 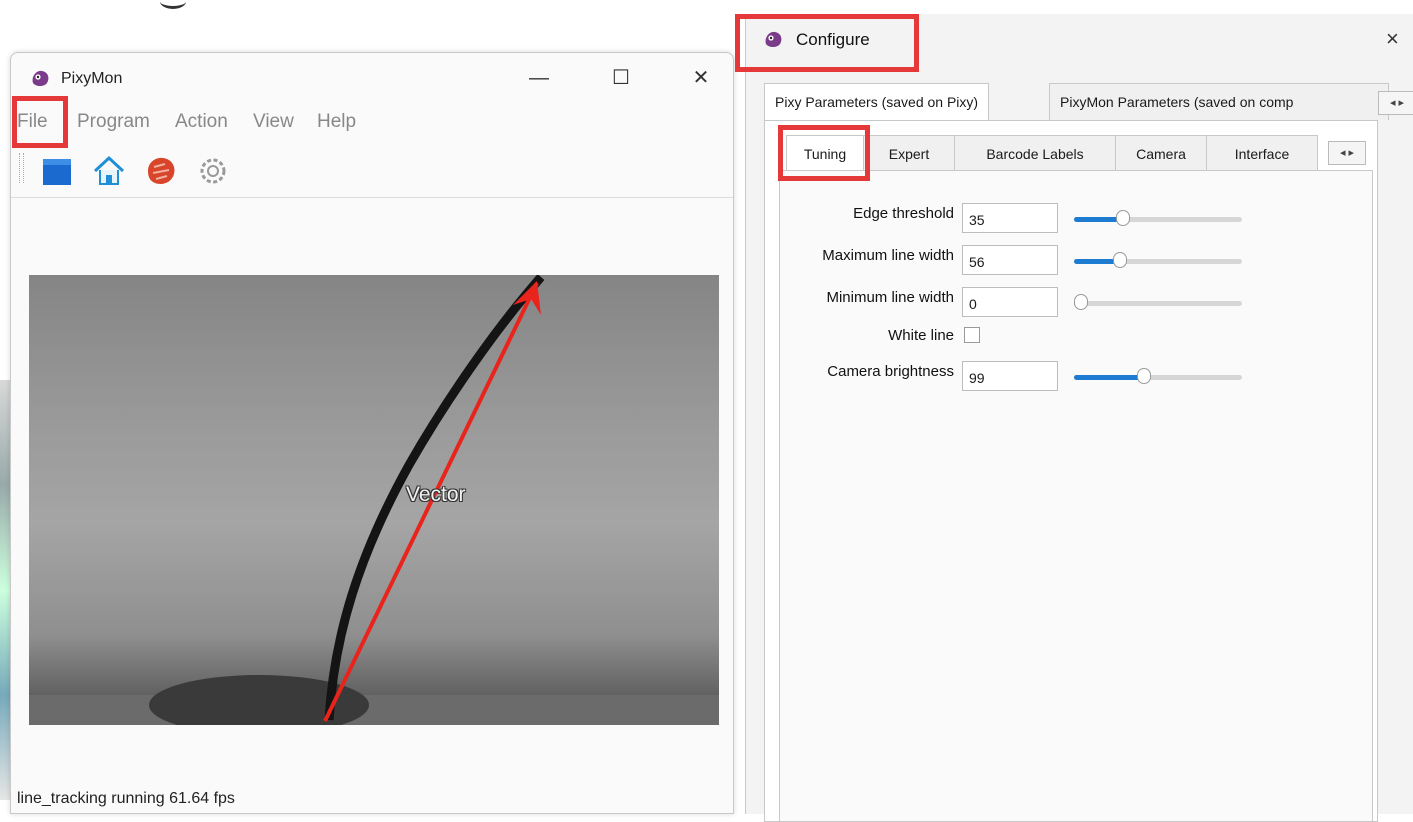 I want to click on maximize-button: ☐, so click(x=621, y=78).